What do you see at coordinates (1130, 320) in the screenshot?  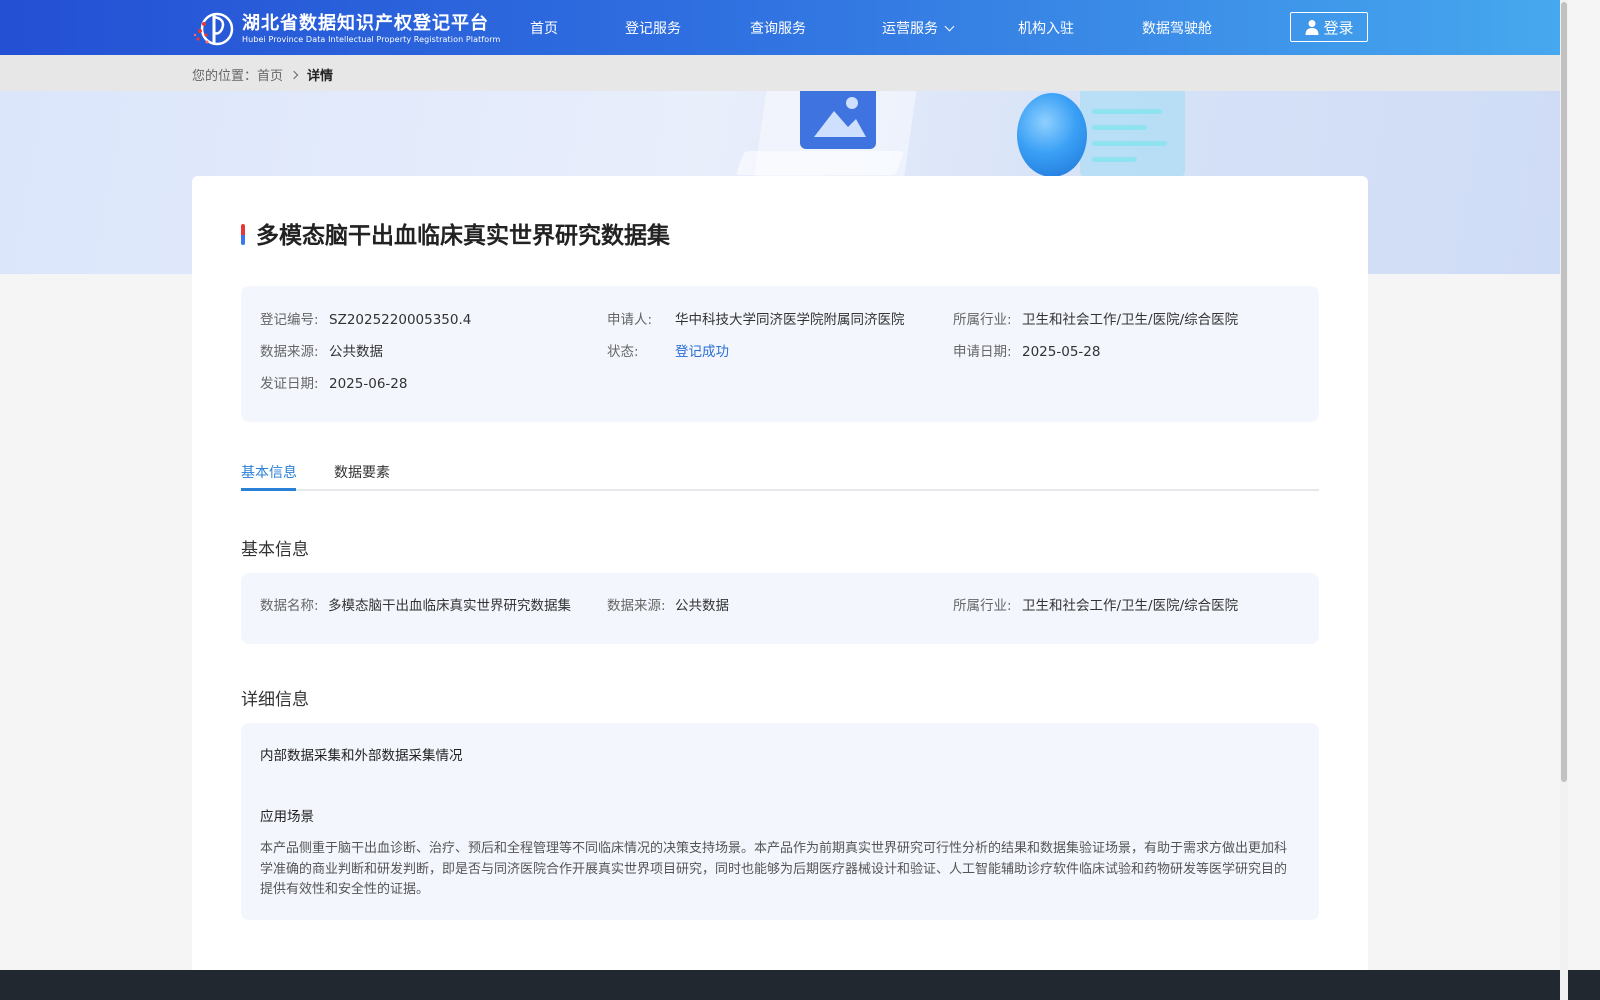 I see `industry-value: 卫生和社会工作/卫生/医院/综合医院` at bounding box center [1130, 320].